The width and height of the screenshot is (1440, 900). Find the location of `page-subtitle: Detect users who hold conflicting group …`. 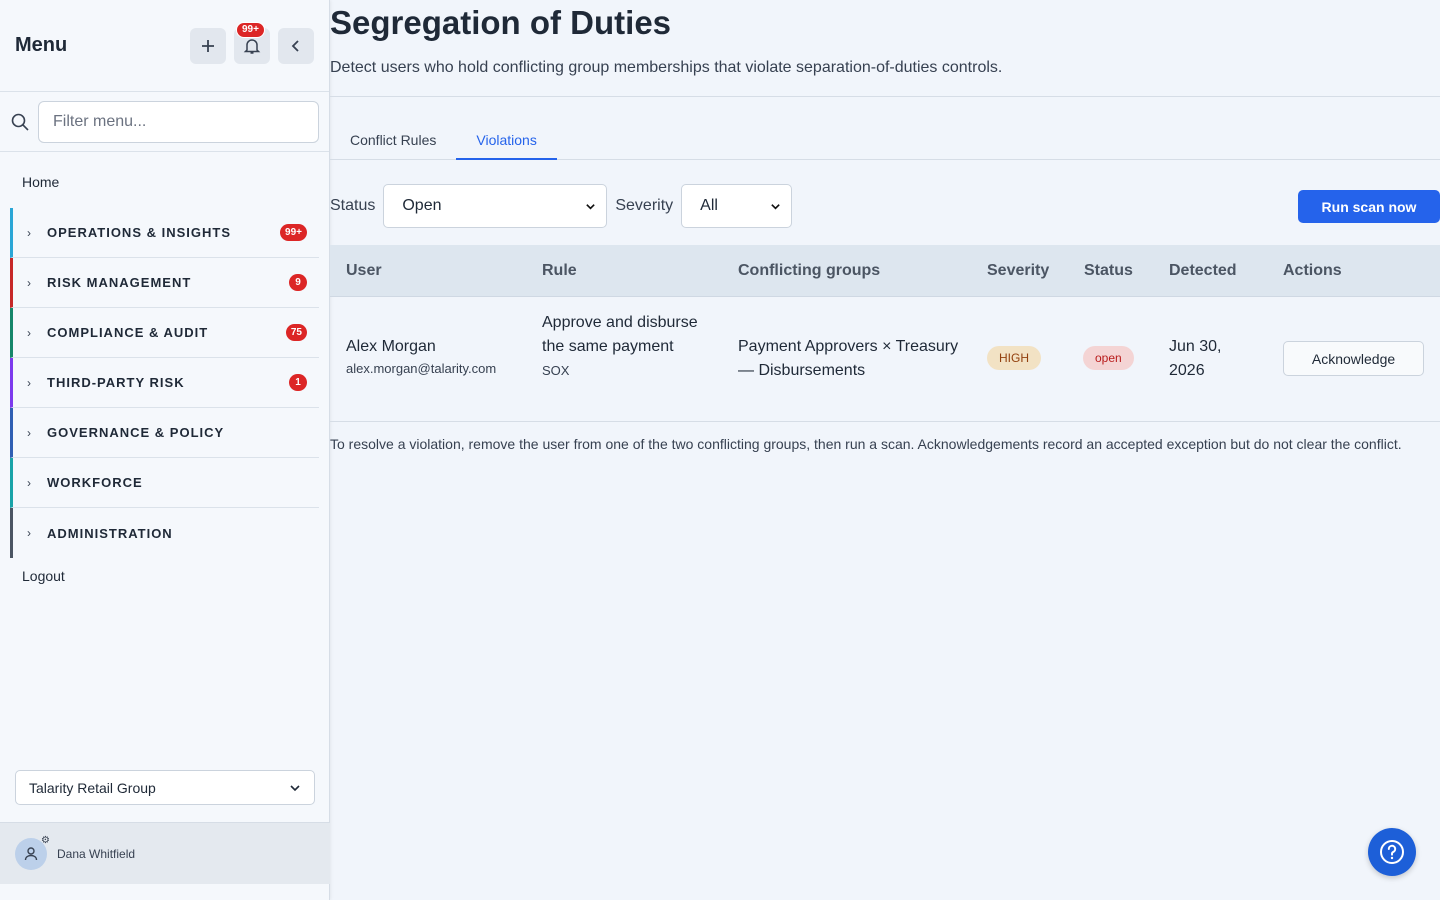

page-subtitle: Detect users who hold conflicting group … is located at coordinates (666, 67).